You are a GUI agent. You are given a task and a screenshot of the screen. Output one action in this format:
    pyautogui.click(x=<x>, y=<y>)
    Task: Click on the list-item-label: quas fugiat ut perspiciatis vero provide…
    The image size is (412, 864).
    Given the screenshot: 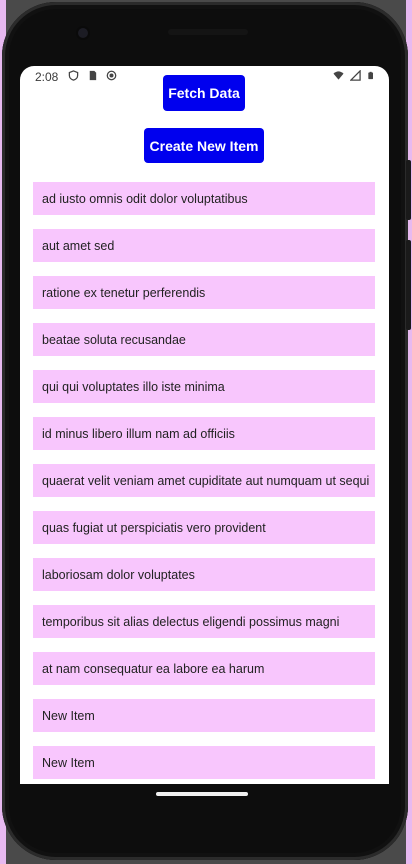 What is the action you would take?
    pyautogui.click(x=154, y=527)
    